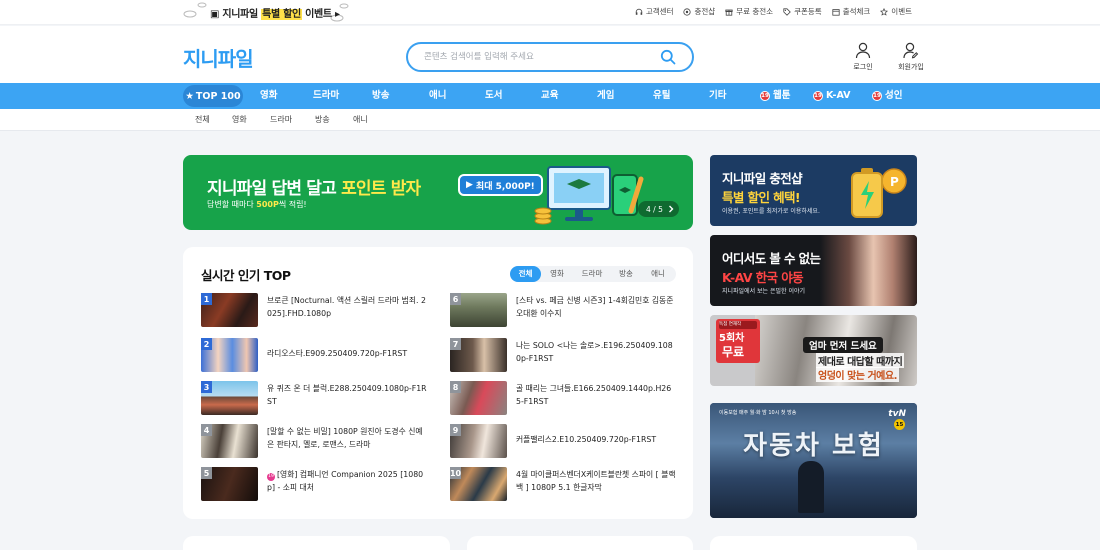 The image size is (1100, 550). What do you see at coordinates (242, 14) in the screenshot?
I see `promo-text-before: 지니파일` at bounding box center [242, 14].